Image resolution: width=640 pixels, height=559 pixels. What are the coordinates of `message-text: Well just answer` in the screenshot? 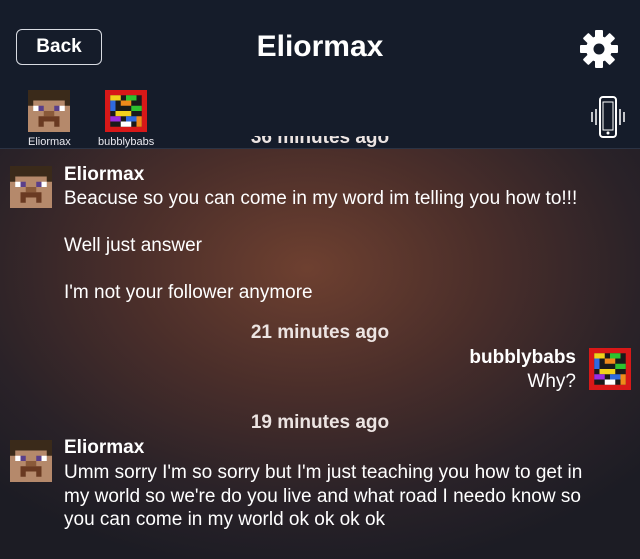 It's located at (133, 245).